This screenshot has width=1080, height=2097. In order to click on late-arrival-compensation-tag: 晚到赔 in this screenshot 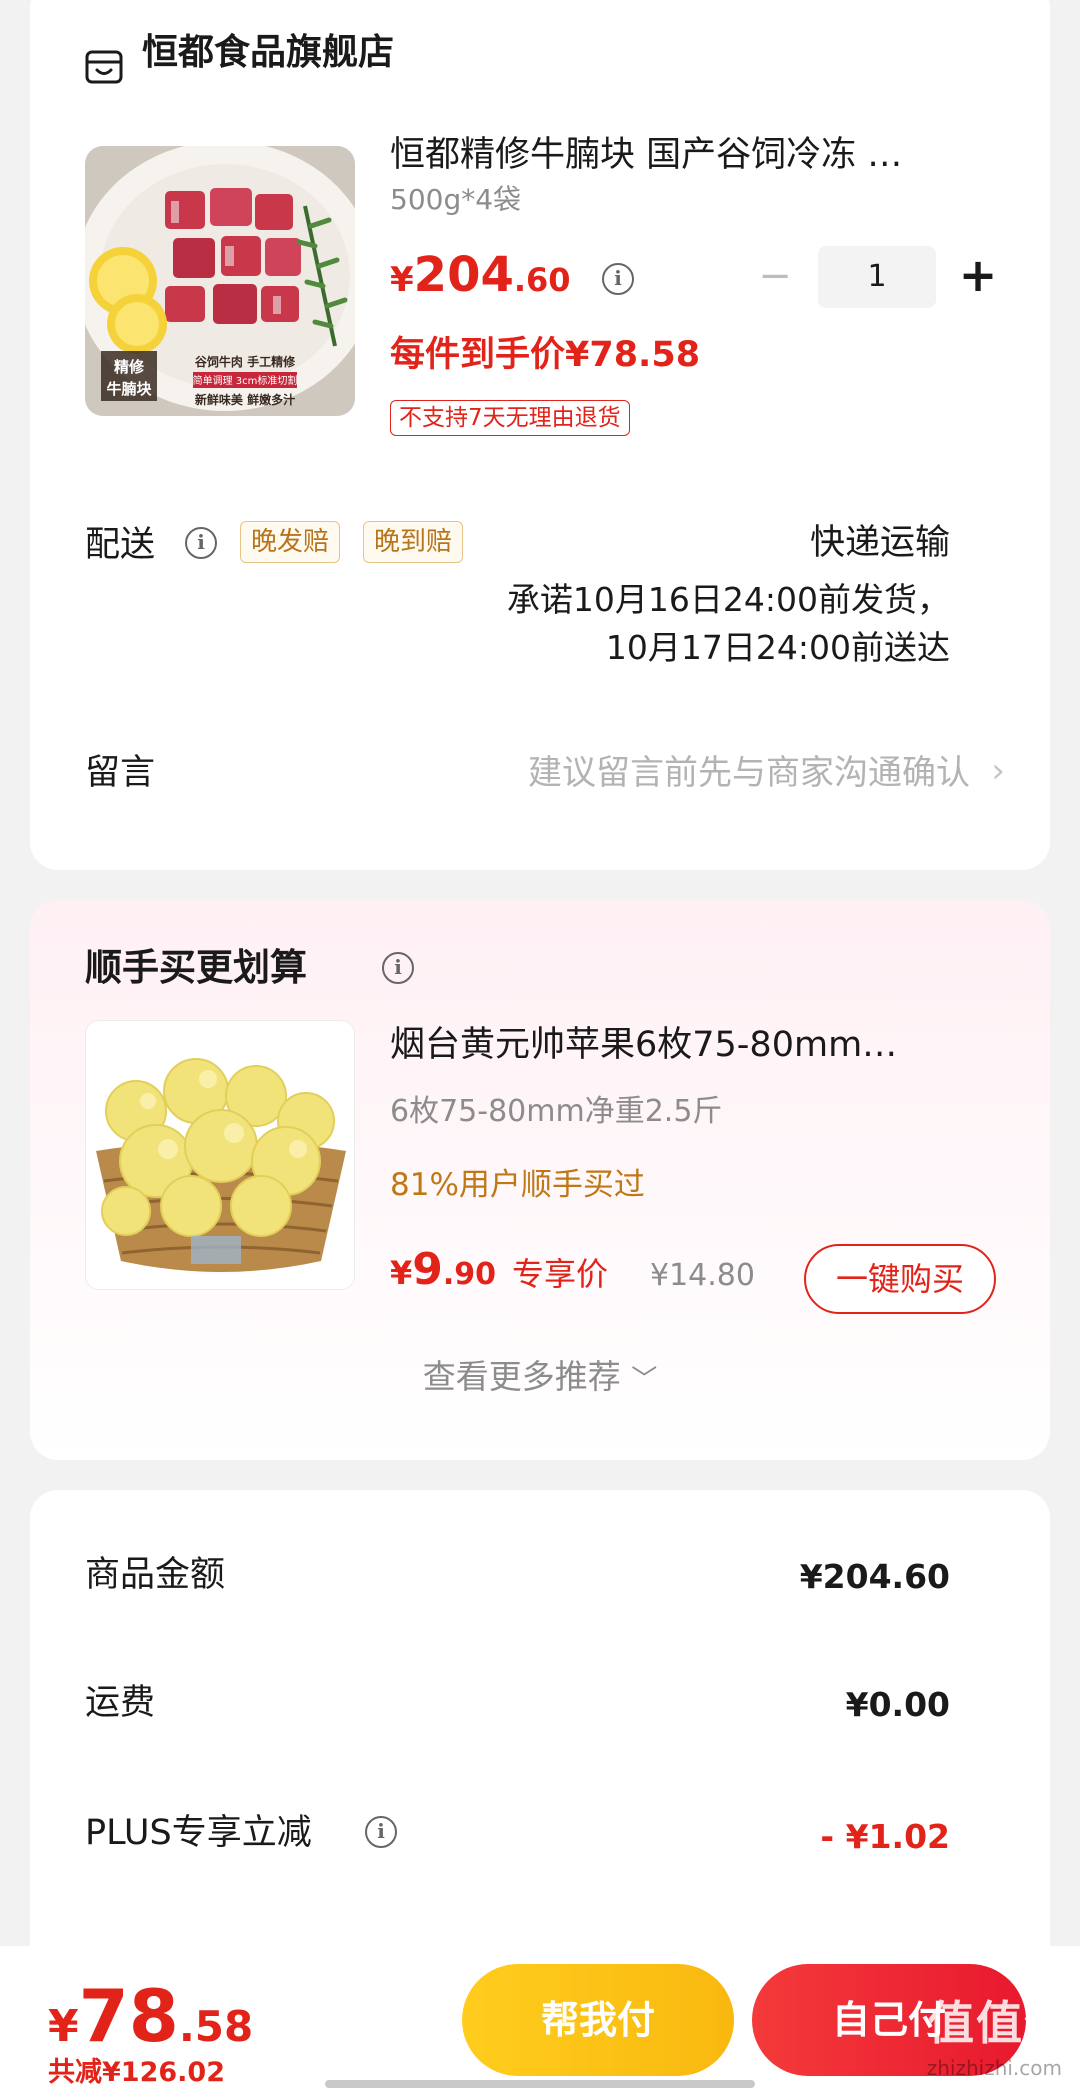, I will do `click(413, 542)`.